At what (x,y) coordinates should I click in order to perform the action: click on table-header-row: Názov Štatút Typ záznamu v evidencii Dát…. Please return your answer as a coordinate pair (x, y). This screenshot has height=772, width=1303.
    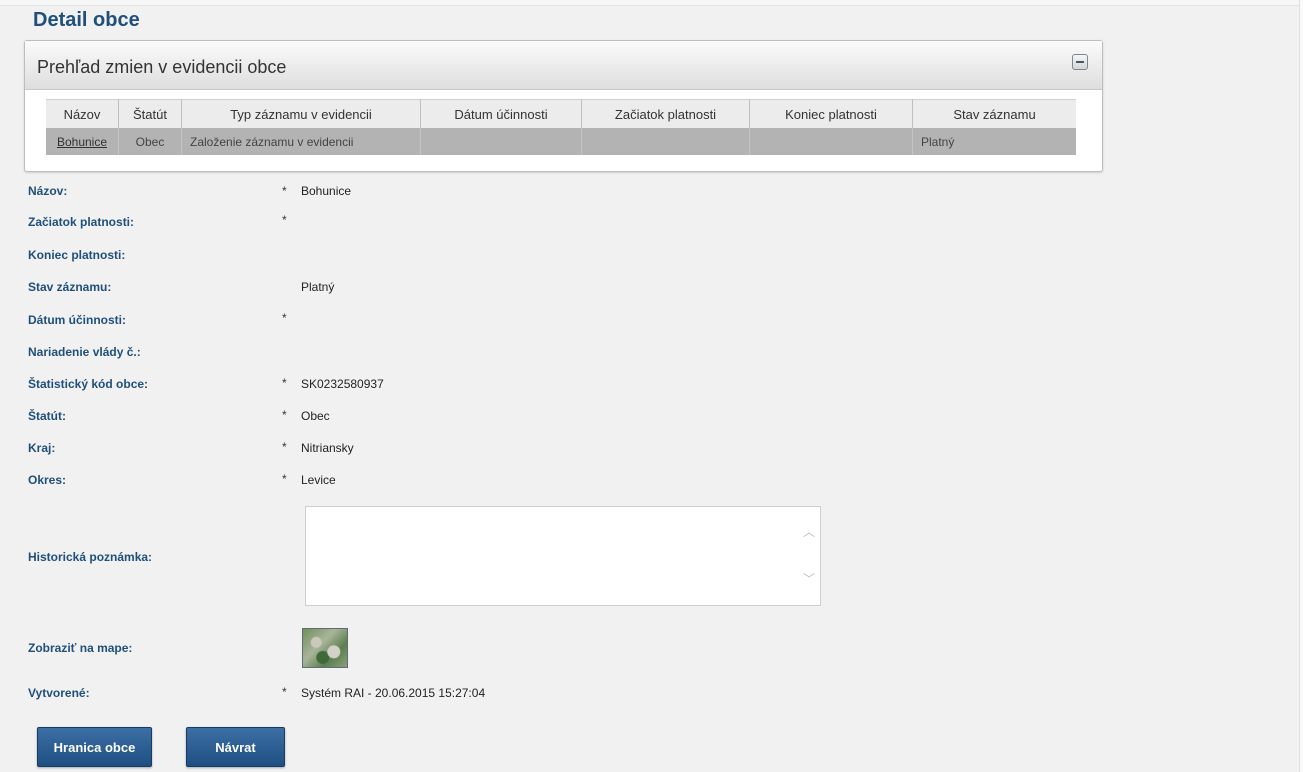
    Looking at the image, I should click on (561, 113).